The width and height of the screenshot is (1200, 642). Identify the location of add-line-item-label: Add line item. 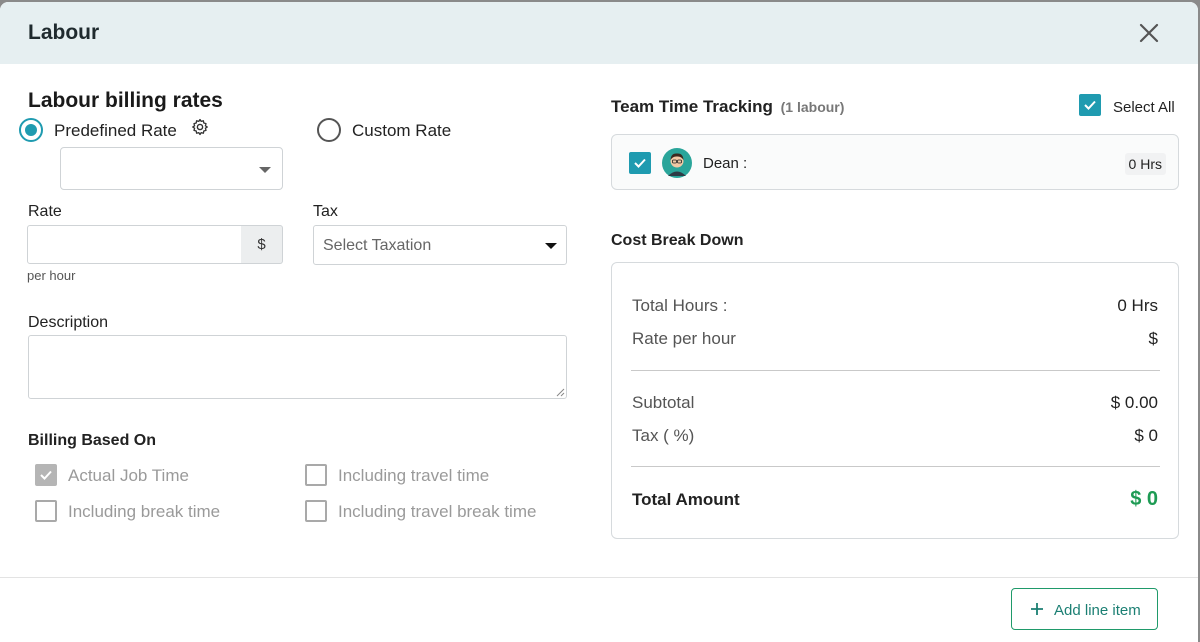
(1097, 610).